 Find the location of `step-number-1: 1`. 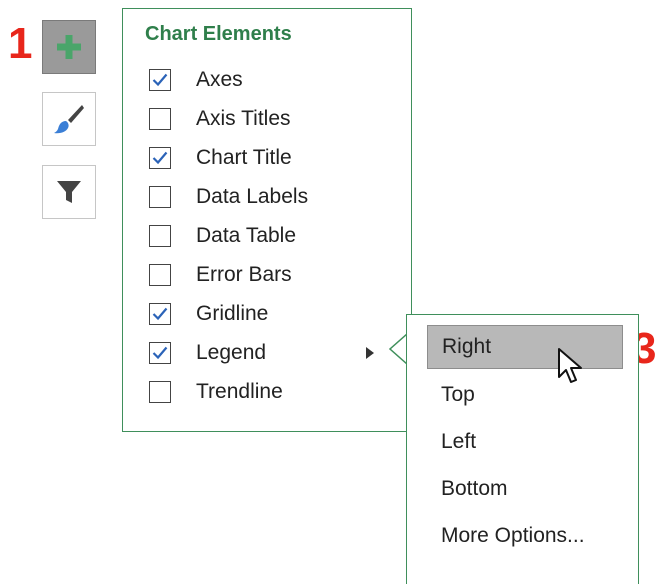

step-number-1: 1 is located at coordinates (20, 43).